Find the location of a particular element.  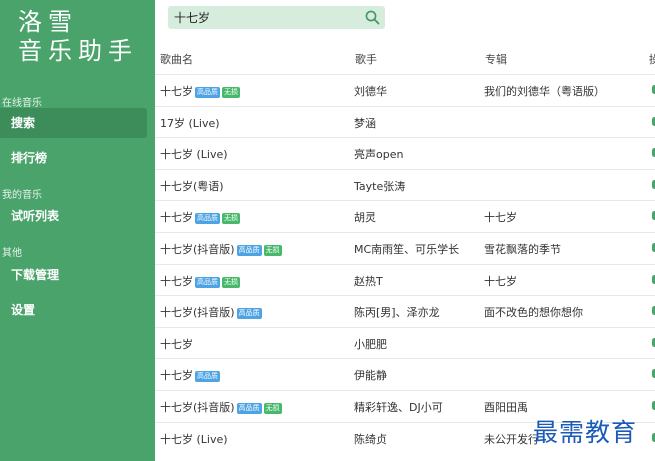

song-title-cell: 十七岁(粤语) is located at coordinates (192, 186).